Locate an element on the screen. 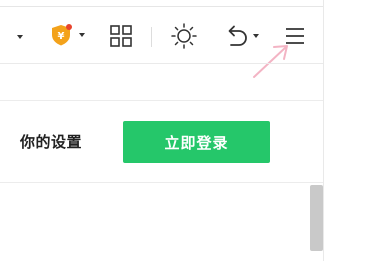 This screenshot has width=370, height=261. sync-settings-text: 你的设置 is located at coordinates (51, 142).